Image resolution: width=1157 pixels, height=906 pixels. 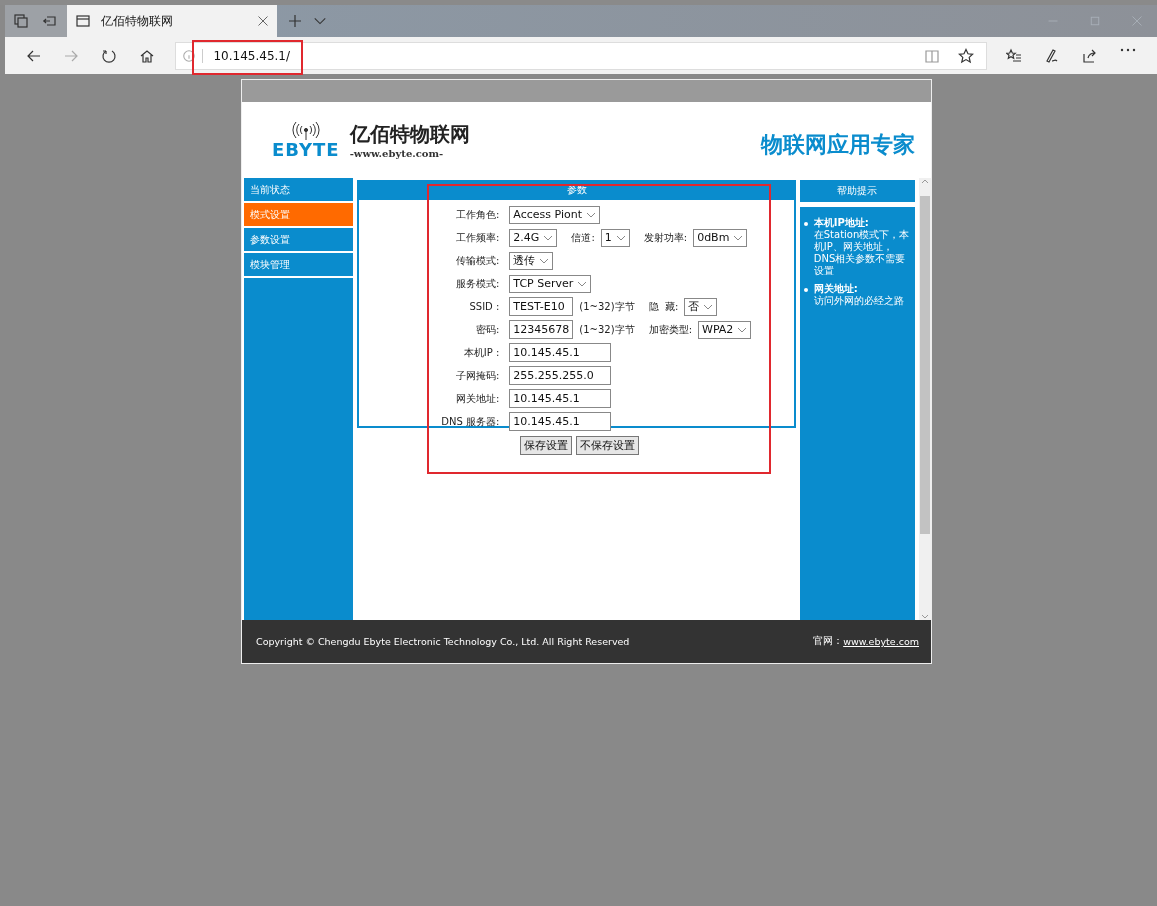 What do you see at coordinates (546, 445) in the screenshot?
I see `form-button: 保存设置` at bounding box center [546, 445].